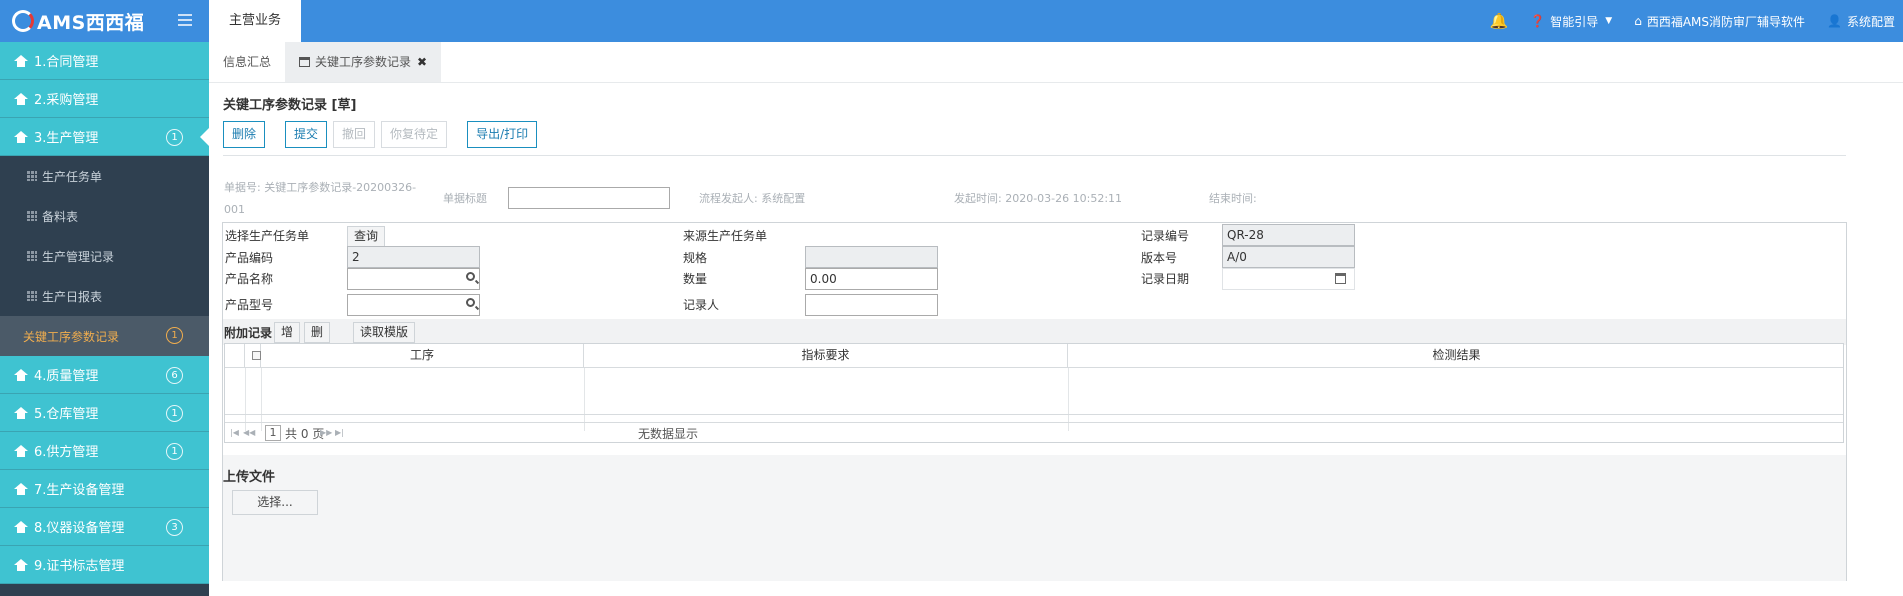  What do you see at coordinates (752, 198) in the screenshot?
I see `initiator: 流程发起人: 系统配置` at bounding box center [752, 198].